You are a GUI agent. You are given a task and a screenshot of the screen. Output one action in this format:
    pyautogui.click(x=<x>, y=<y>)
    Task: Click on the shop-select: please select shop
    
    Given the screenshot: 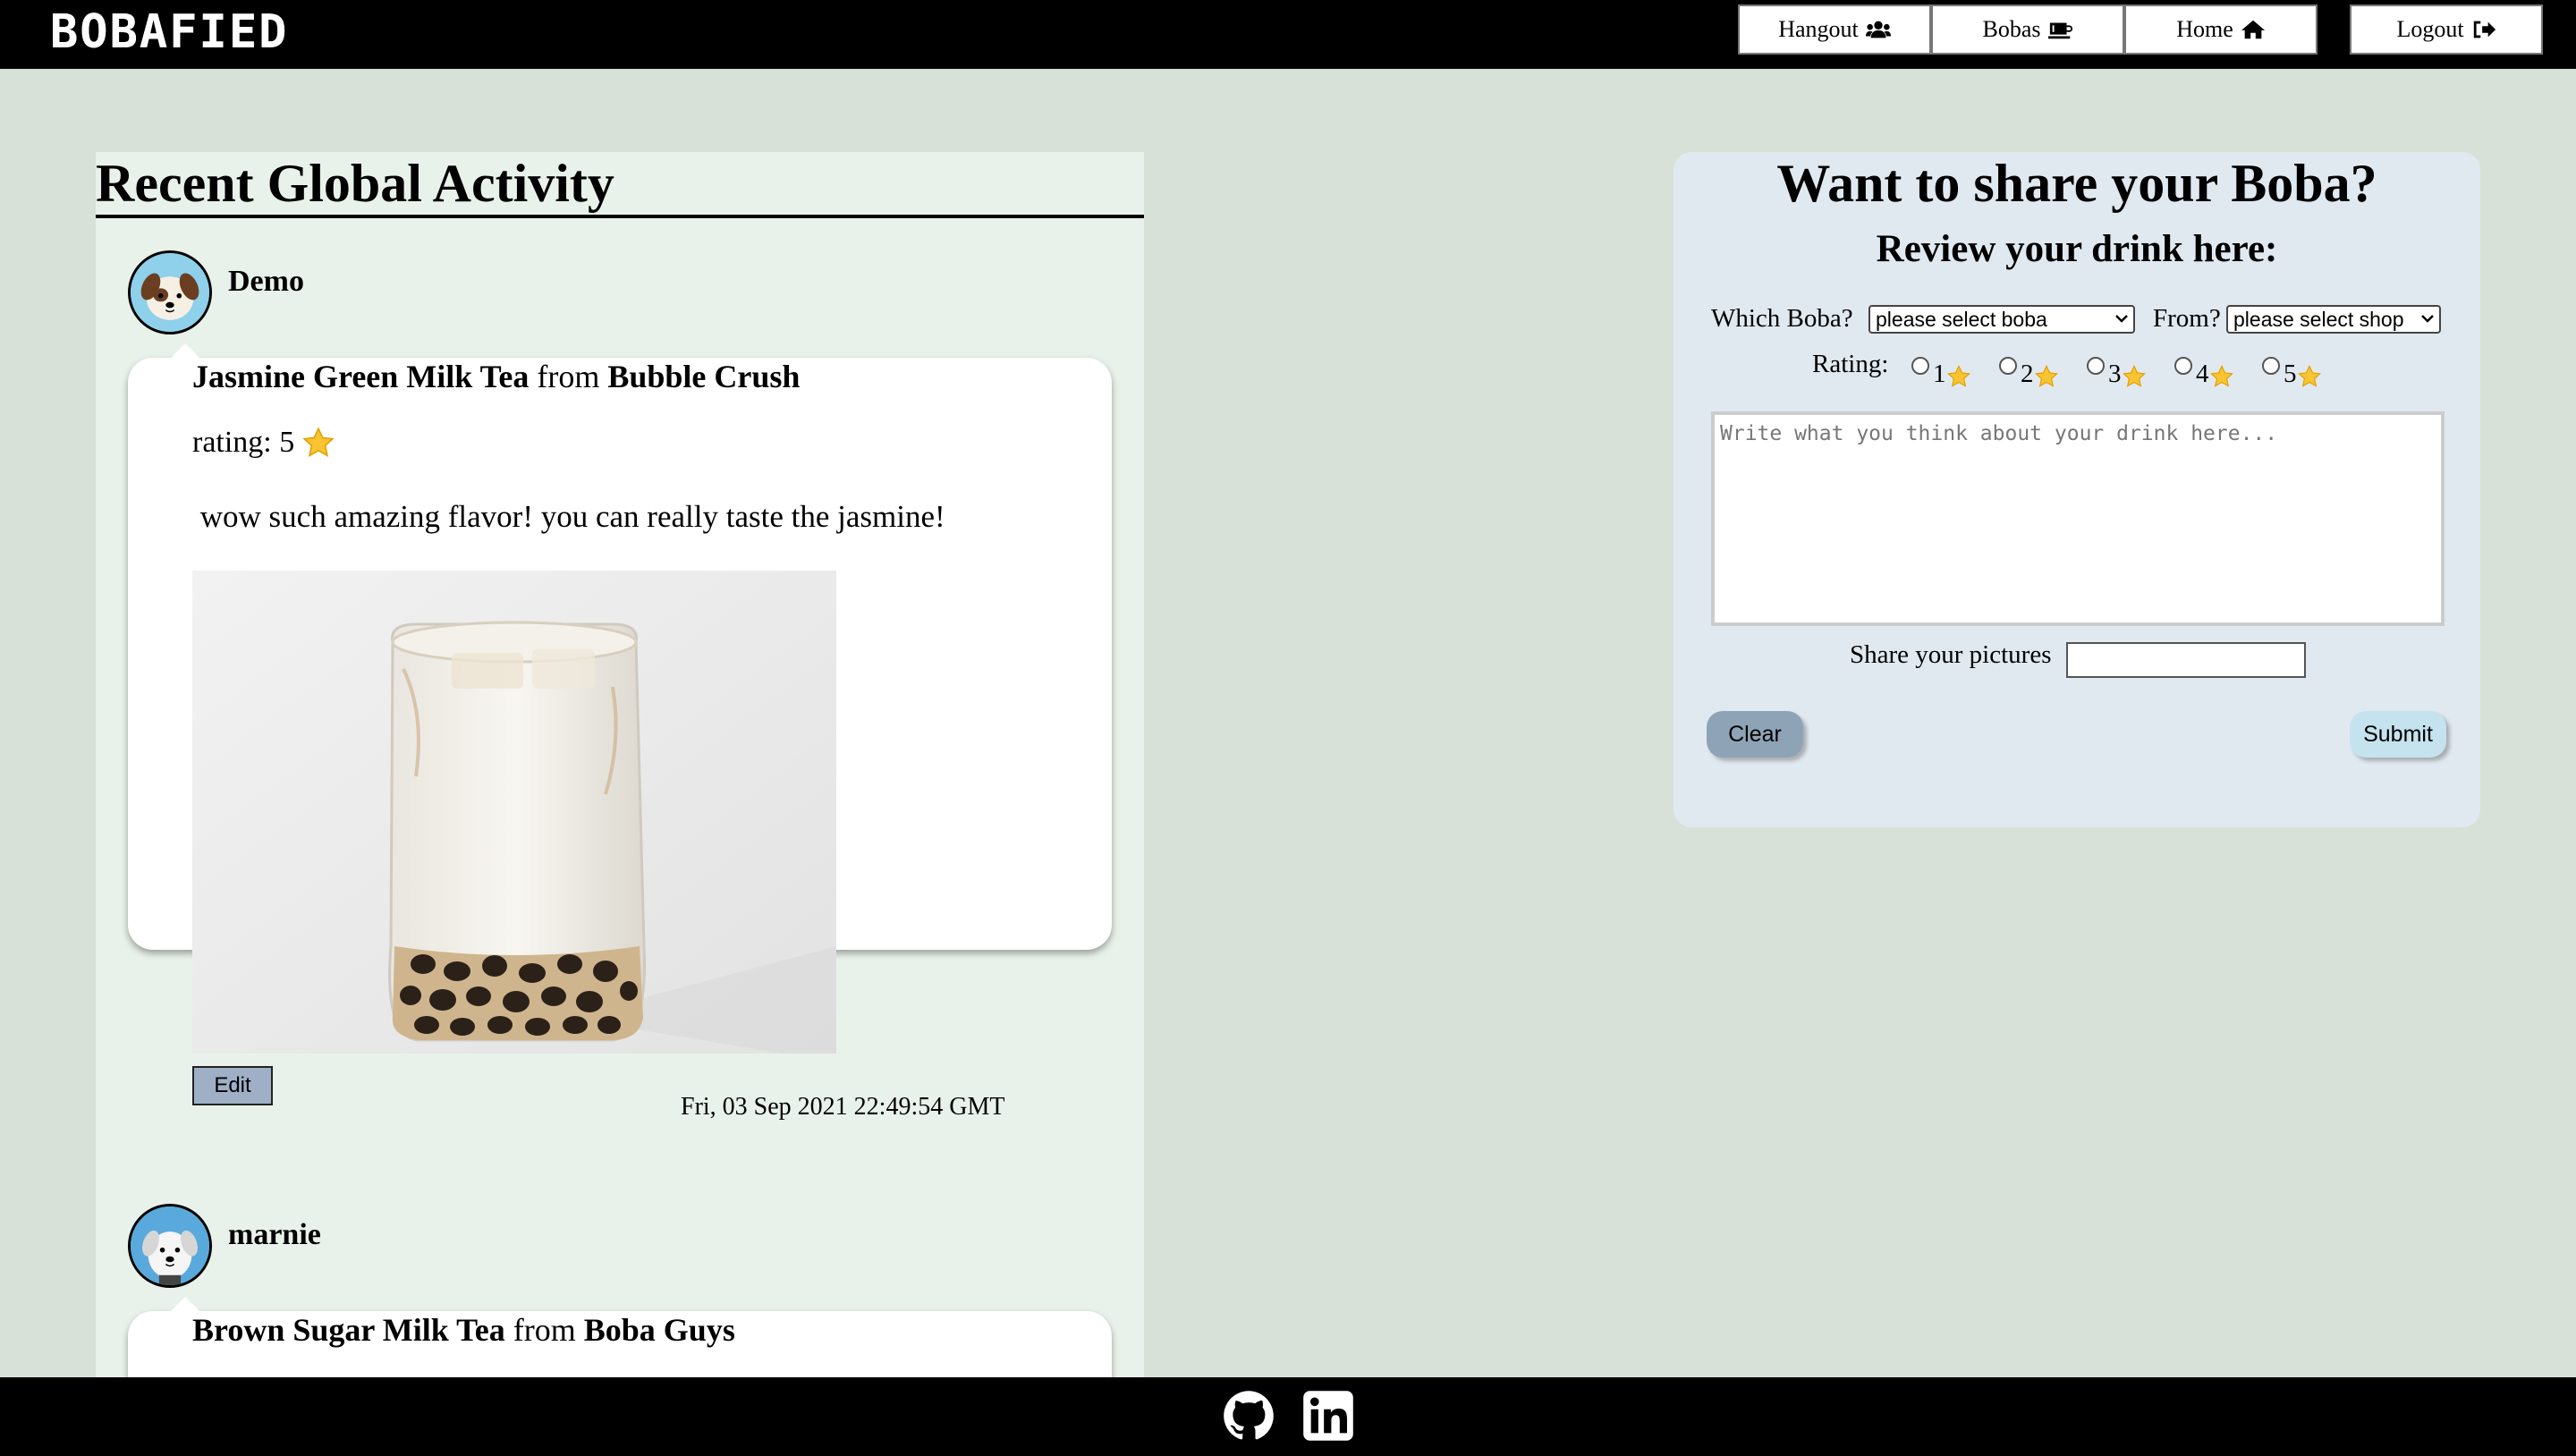 What is the action you would take?
    pyautogui.click(x=2333, y=319)
    